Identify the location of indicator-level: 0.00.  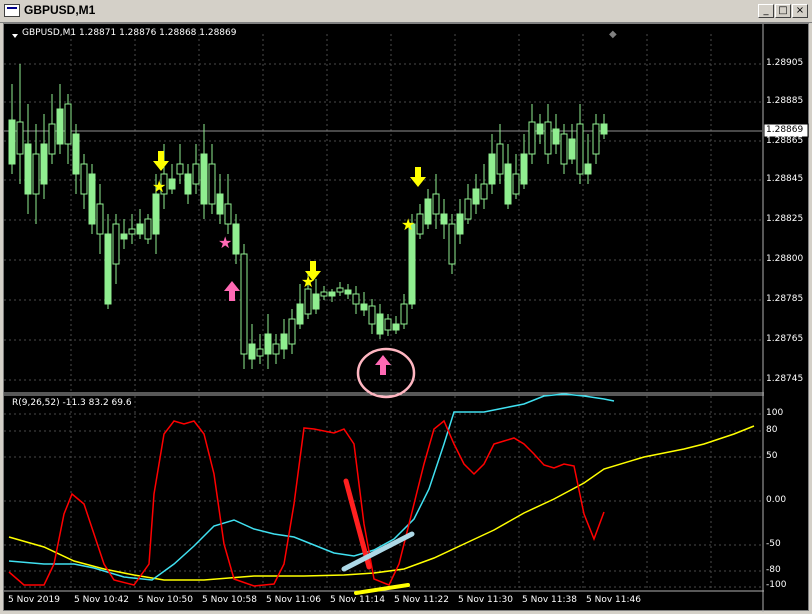
(776, 500).